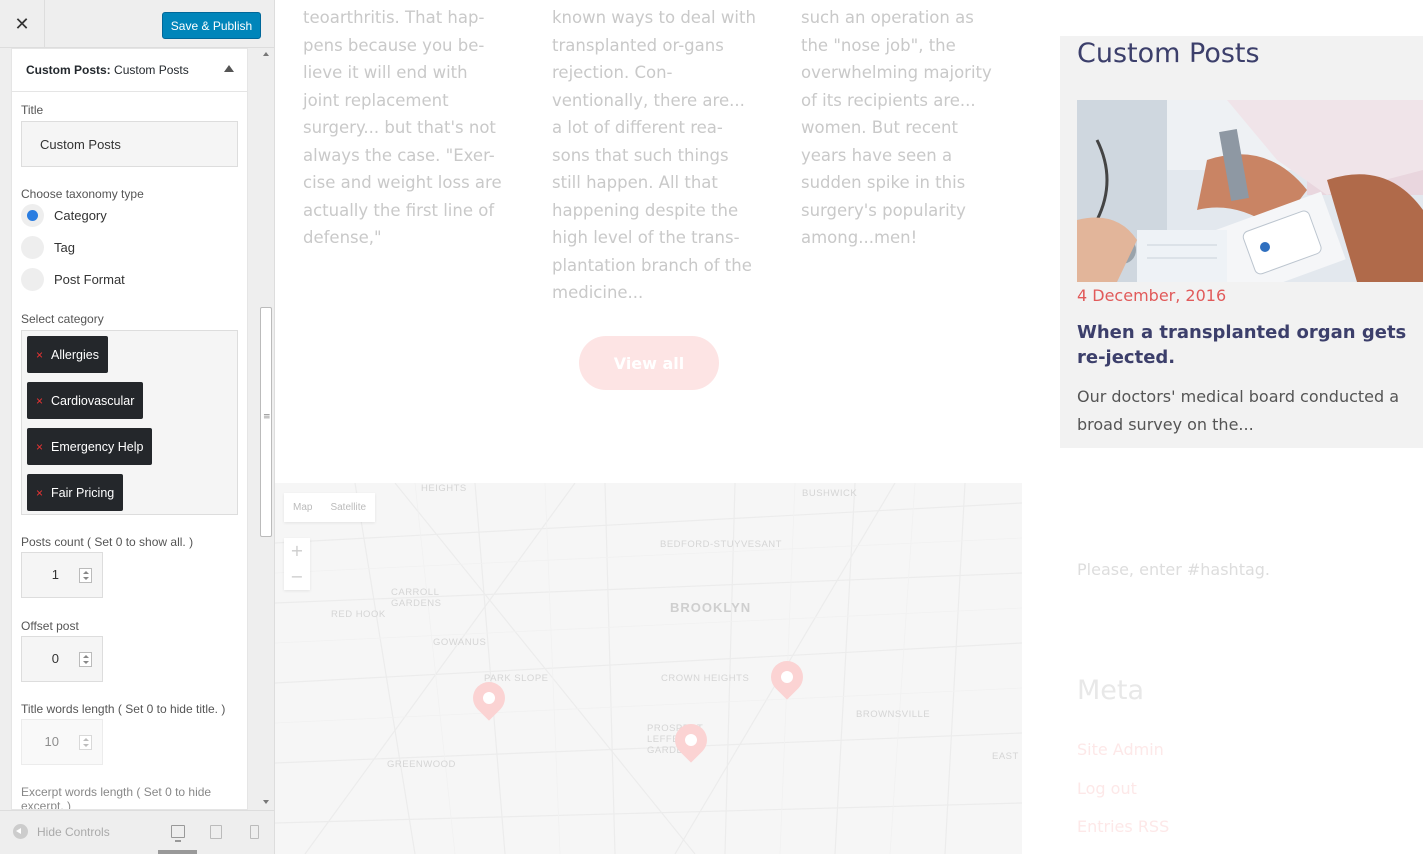  What do you see at coordinates (55, 574) in the screenshot?
I see `posts-count-value: 1` at bounding box center [55, 574].